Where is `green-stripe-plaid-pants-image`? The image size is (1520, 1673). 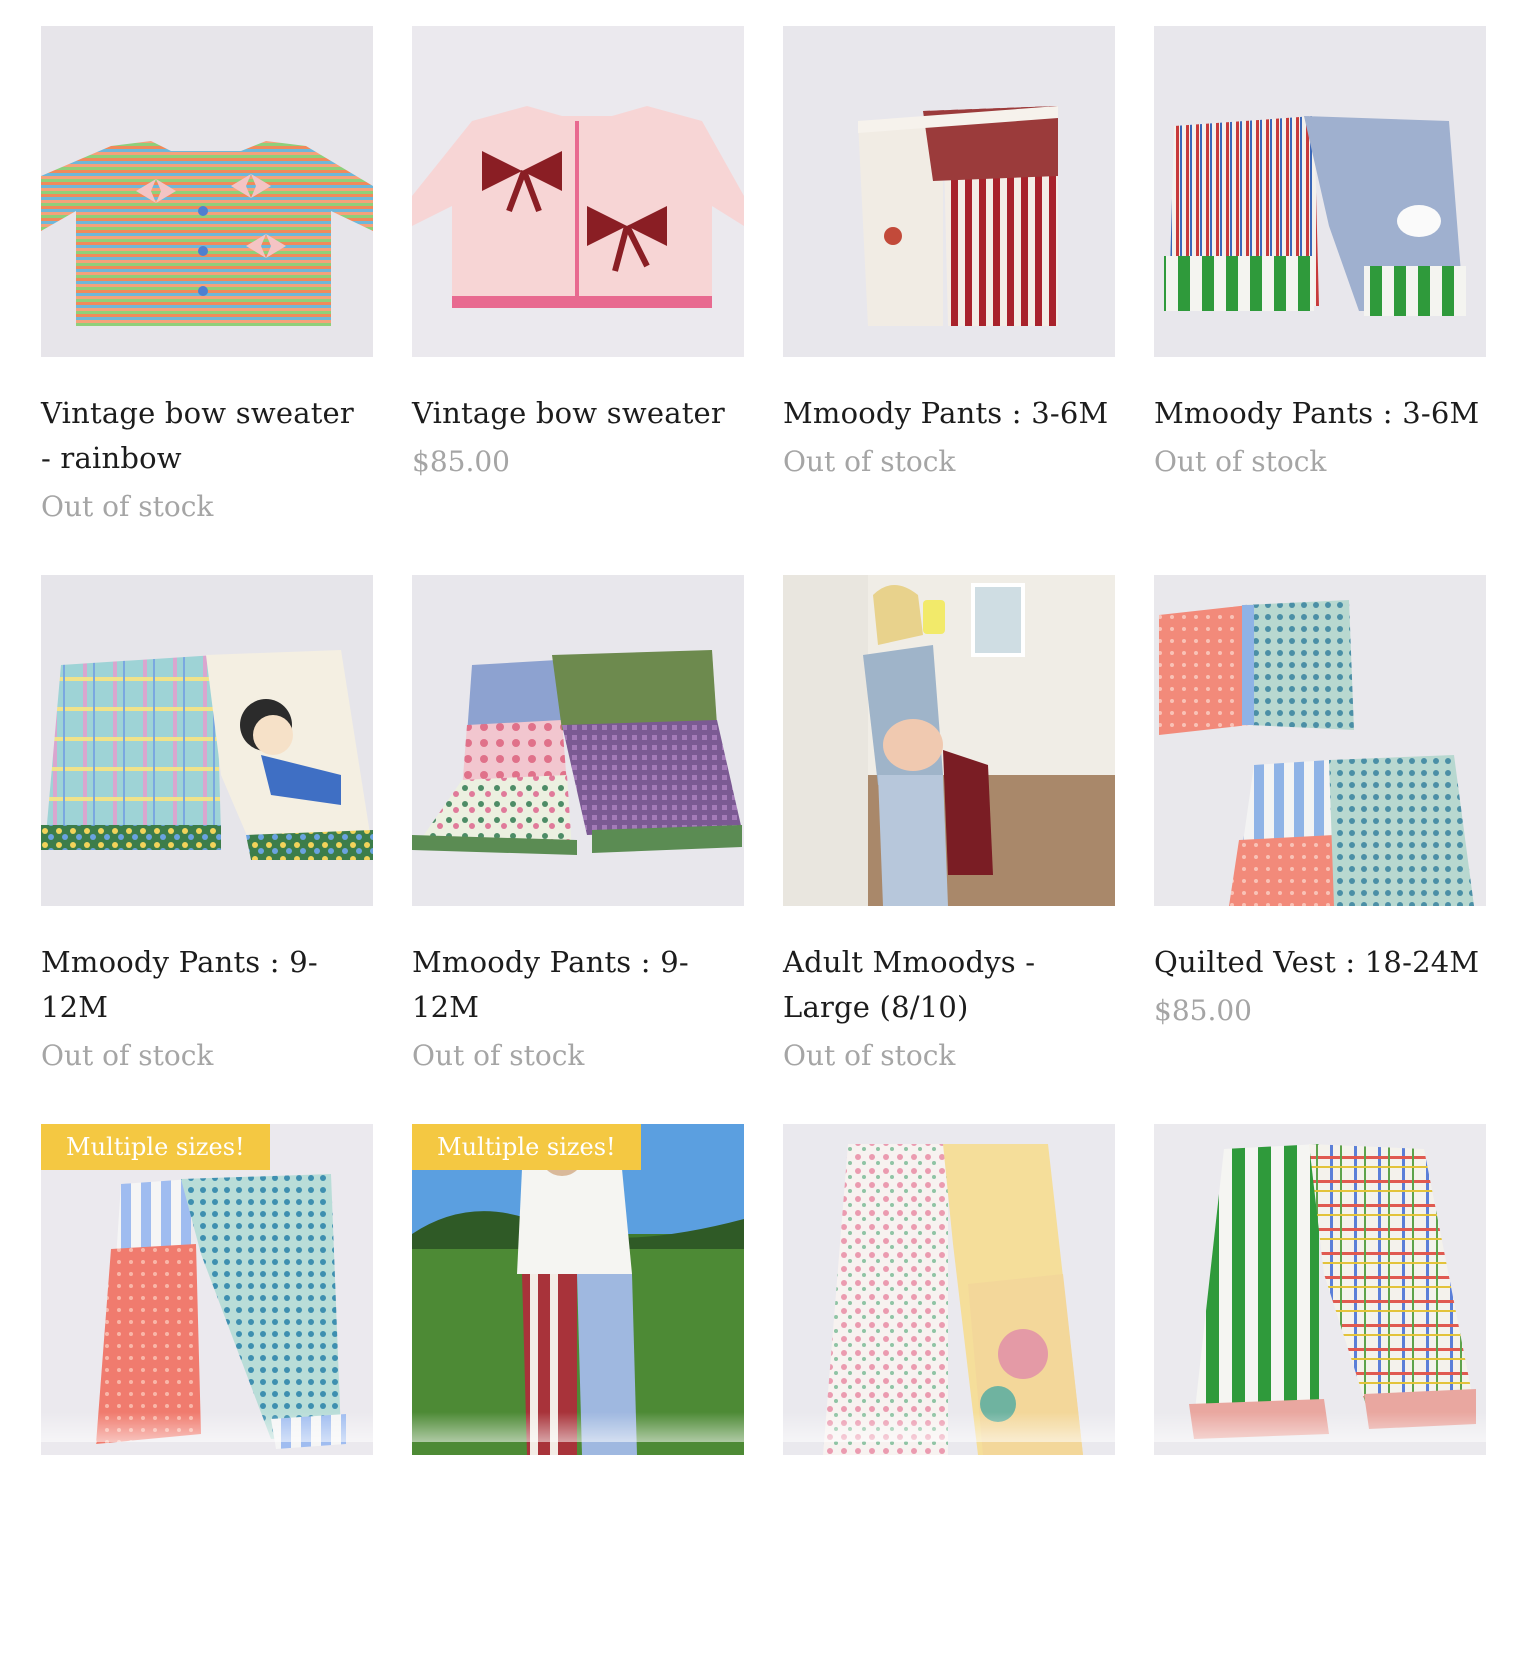 green-stripe-plaid-pants-image is located at coordinates (1320, 1289).